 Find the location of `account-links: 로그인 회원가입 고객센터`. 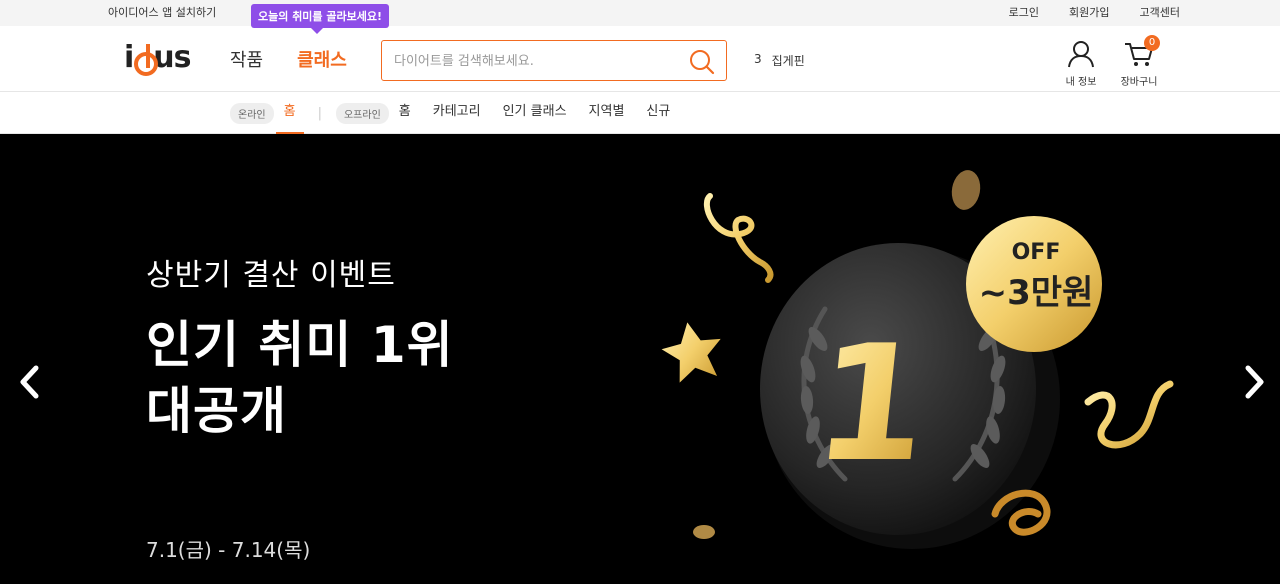

account-links: 로그인 회원가입 고객센터 is located at coordinates (1094, 12).